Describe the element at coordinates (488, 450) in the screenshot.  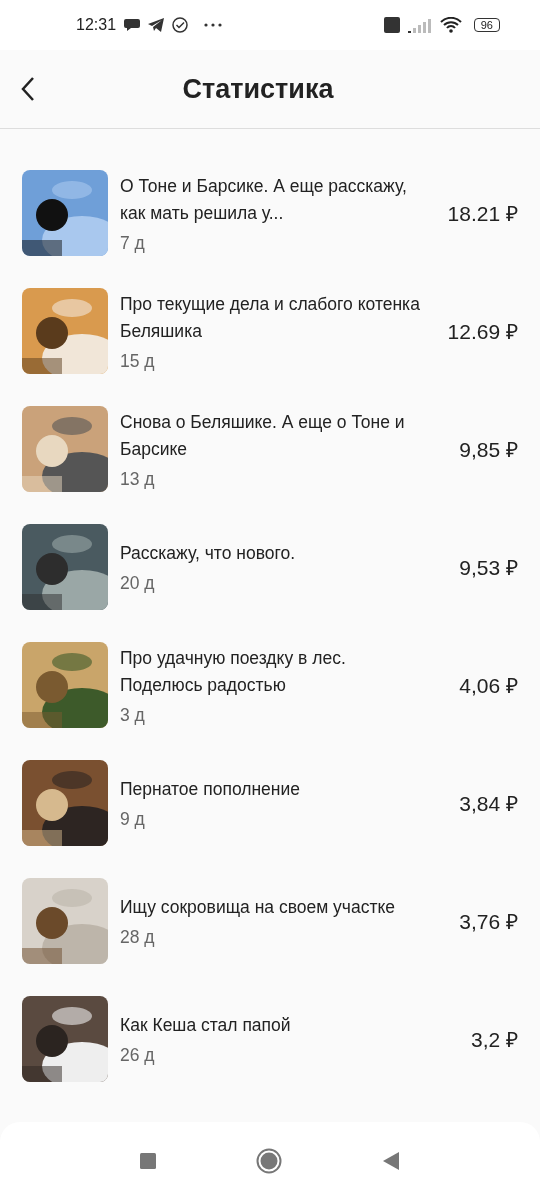
I see `post-income: 9,85 ₽` at that location.